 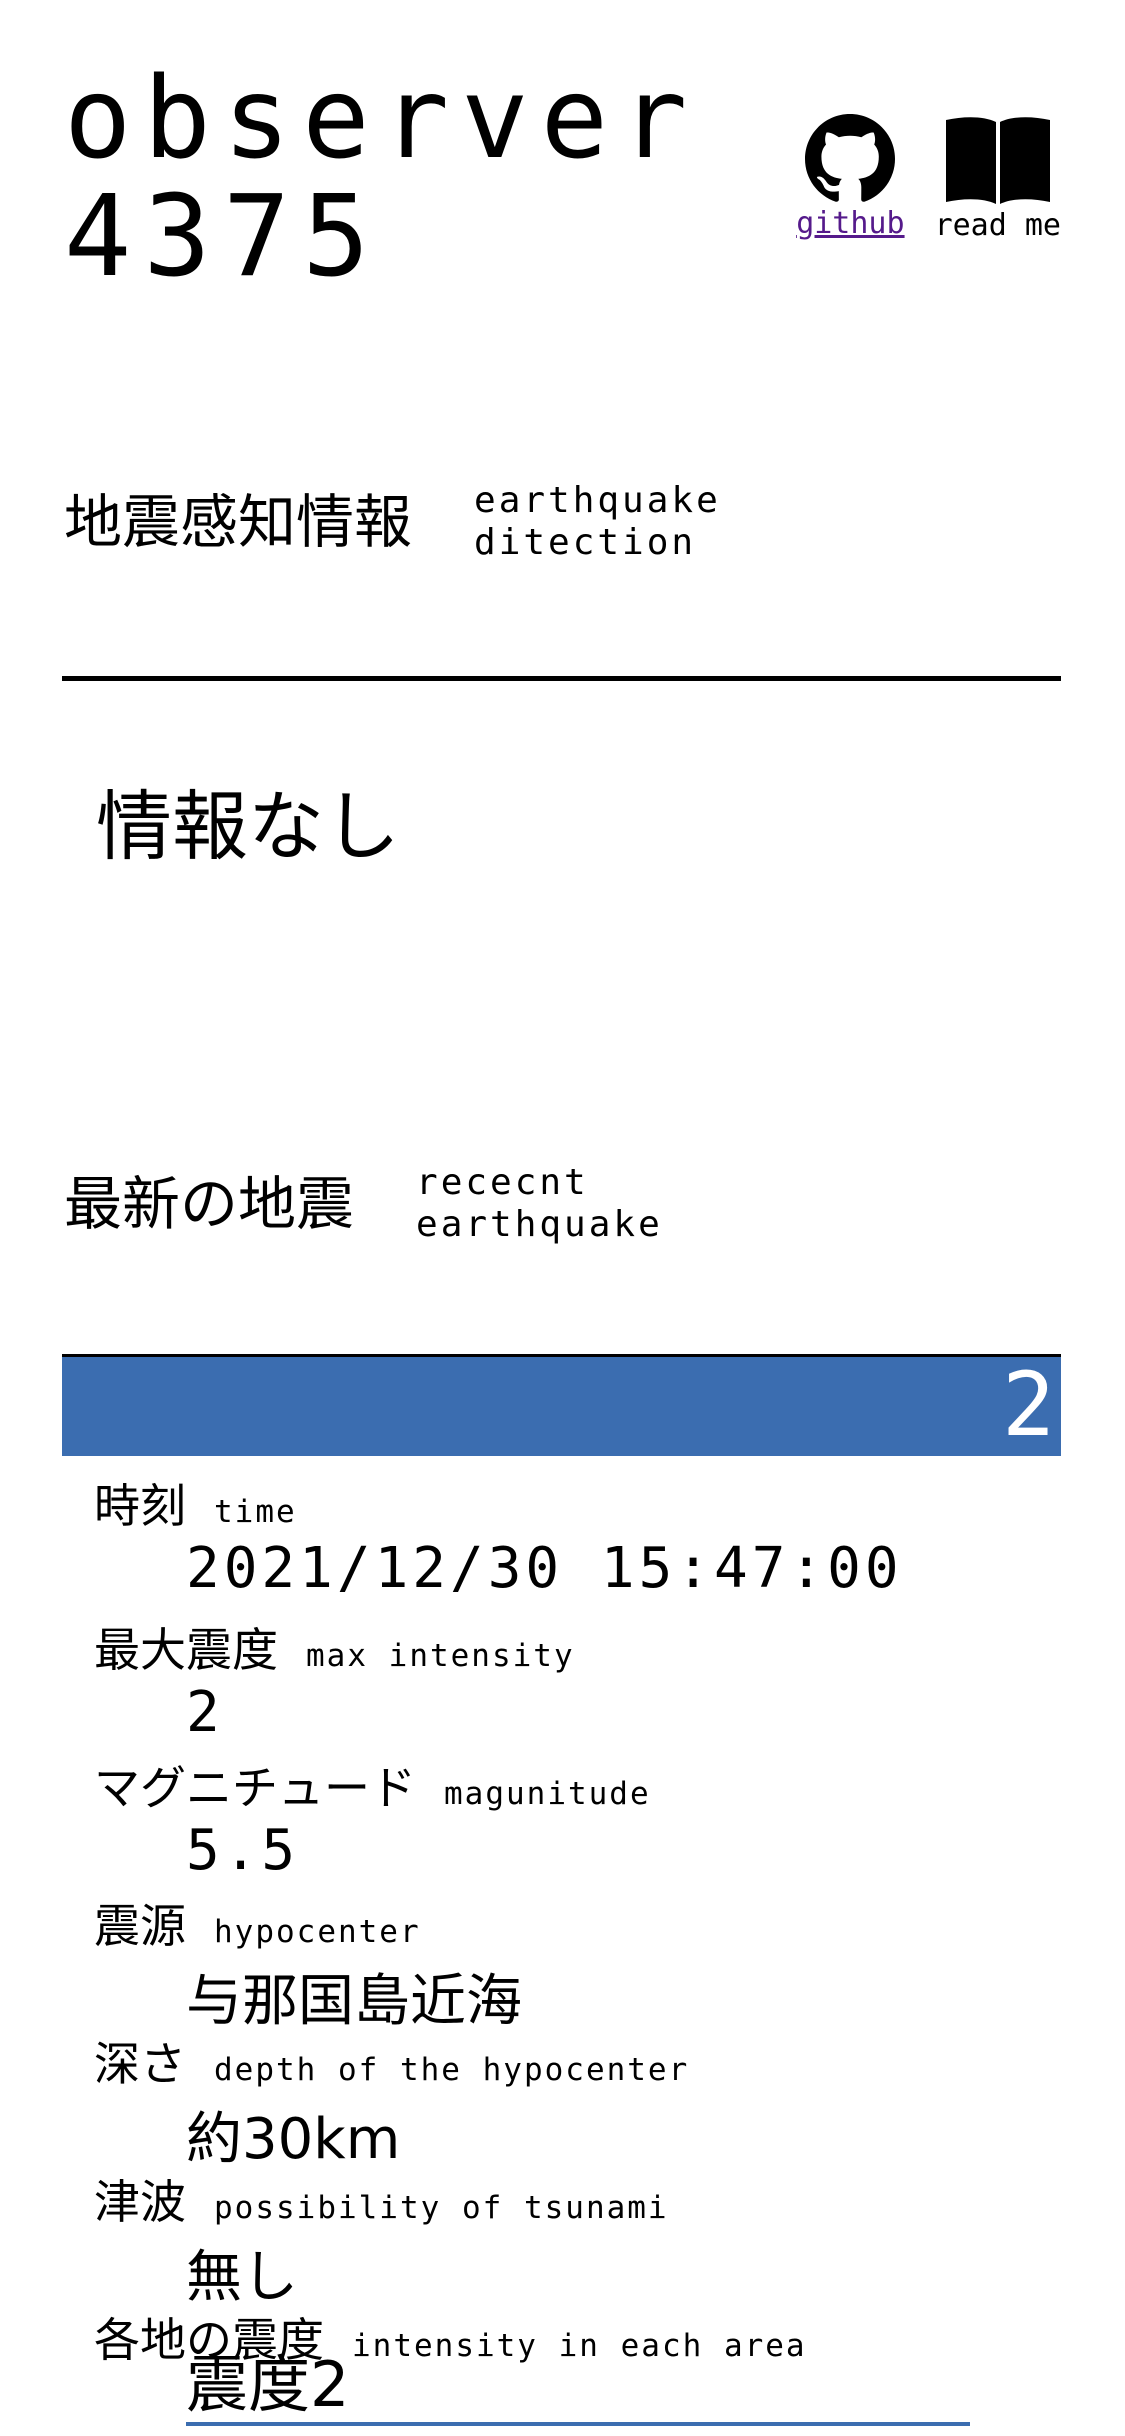 I want to click on field-max-intensity-label: 最大震度 max intensity, so click(x=574, y=1647).